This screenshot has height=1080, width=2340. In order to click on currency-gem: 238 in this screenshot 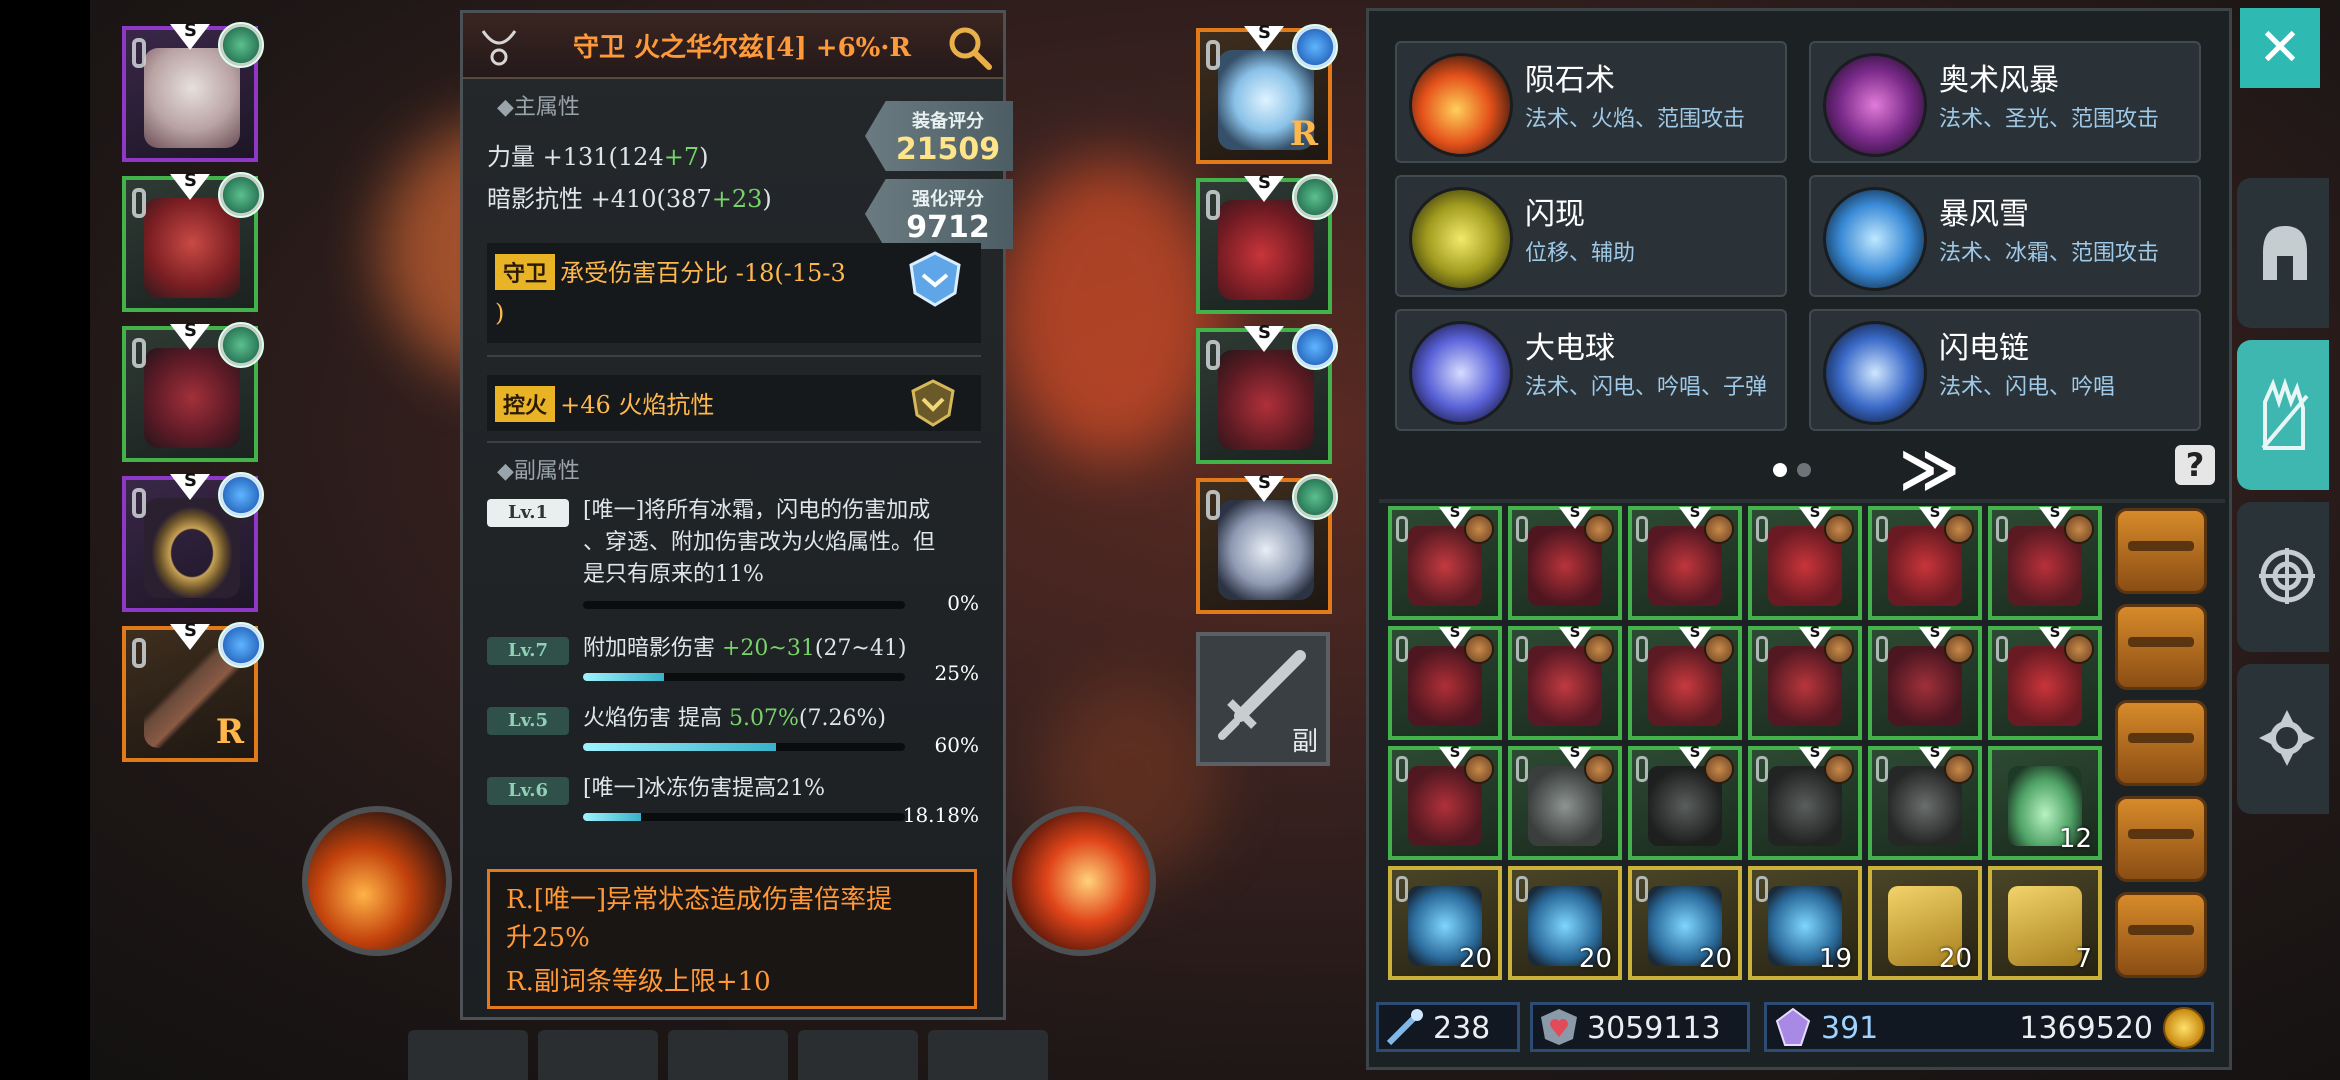, I will do `click(1448, 1027)`.